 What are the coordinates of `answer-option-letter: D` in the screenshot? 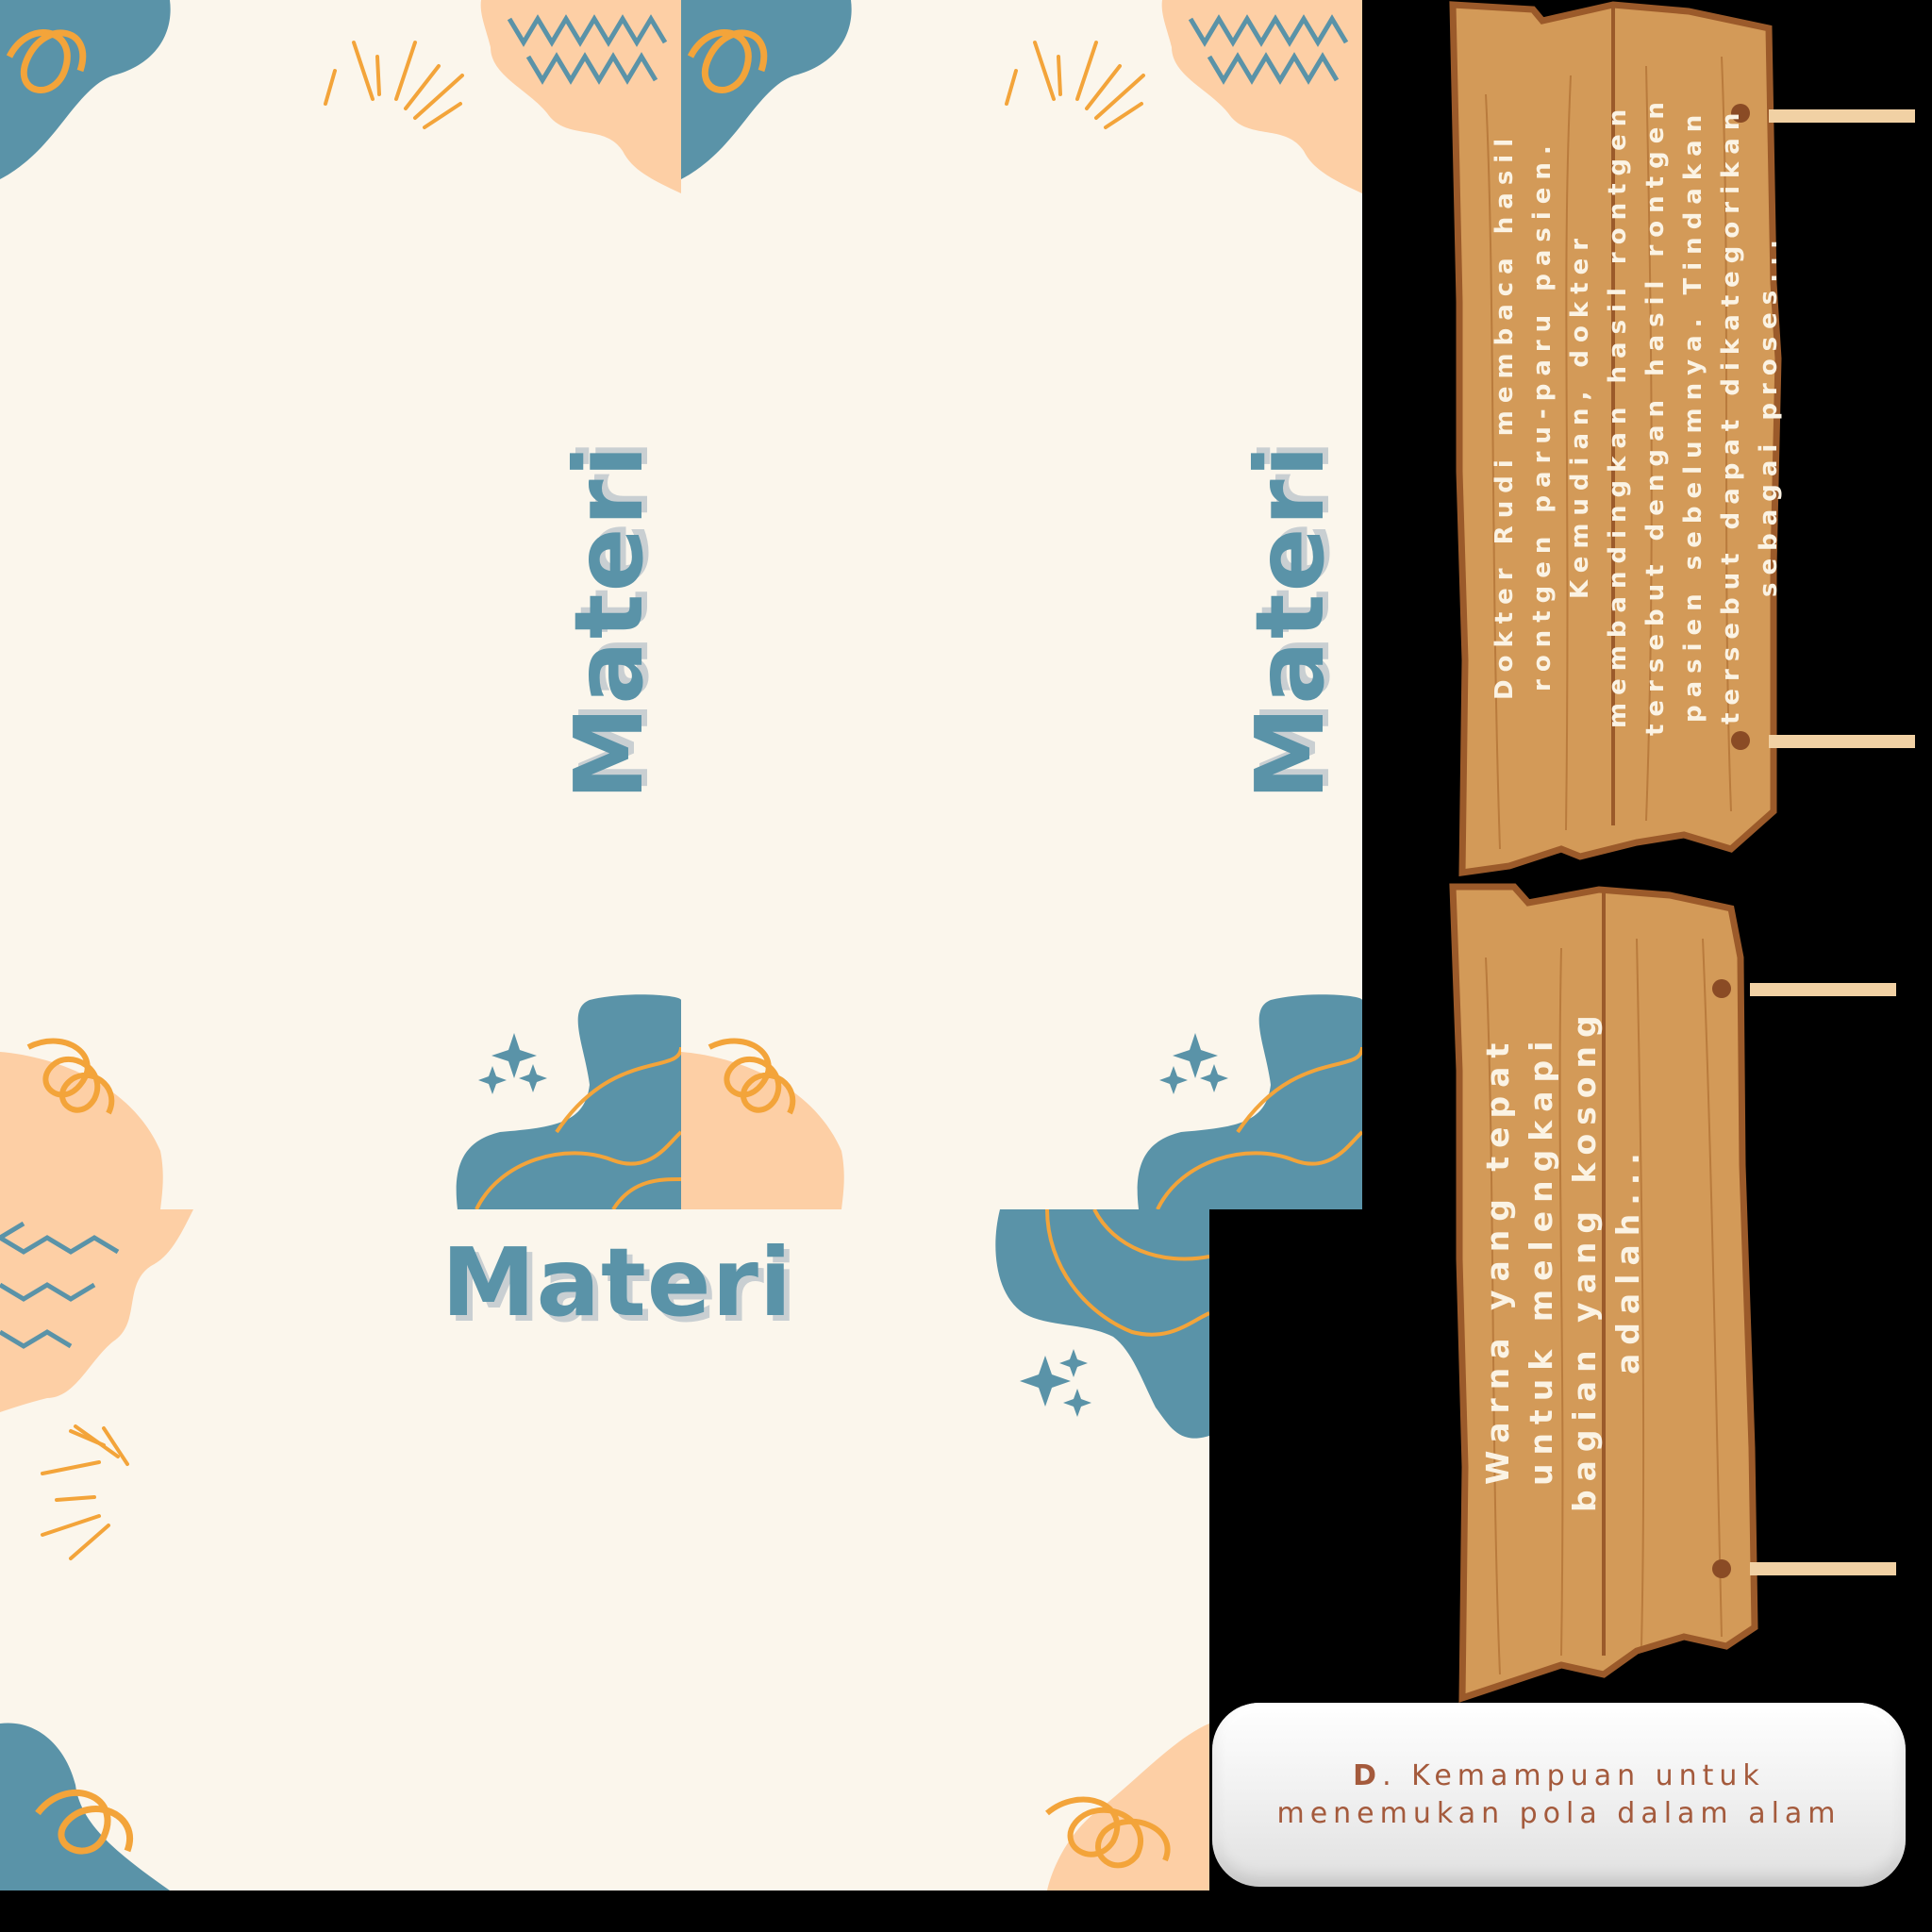 It's located at (1368, 1775).